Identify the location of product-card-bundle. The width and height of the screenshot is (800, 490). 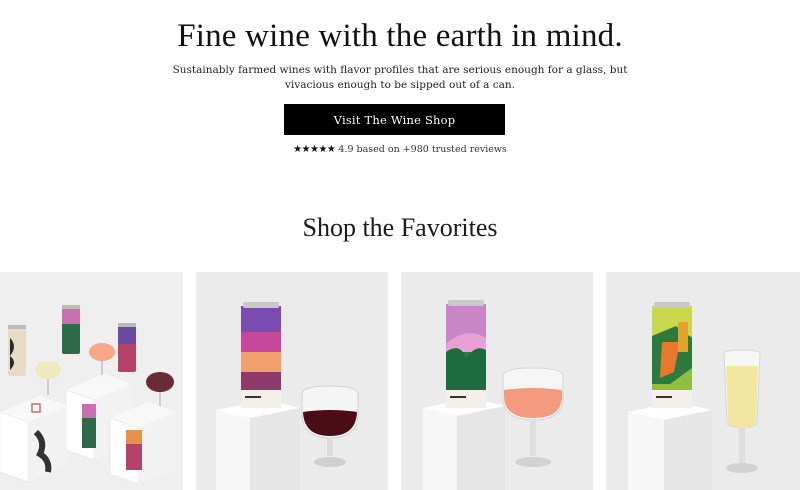
(91, 381).